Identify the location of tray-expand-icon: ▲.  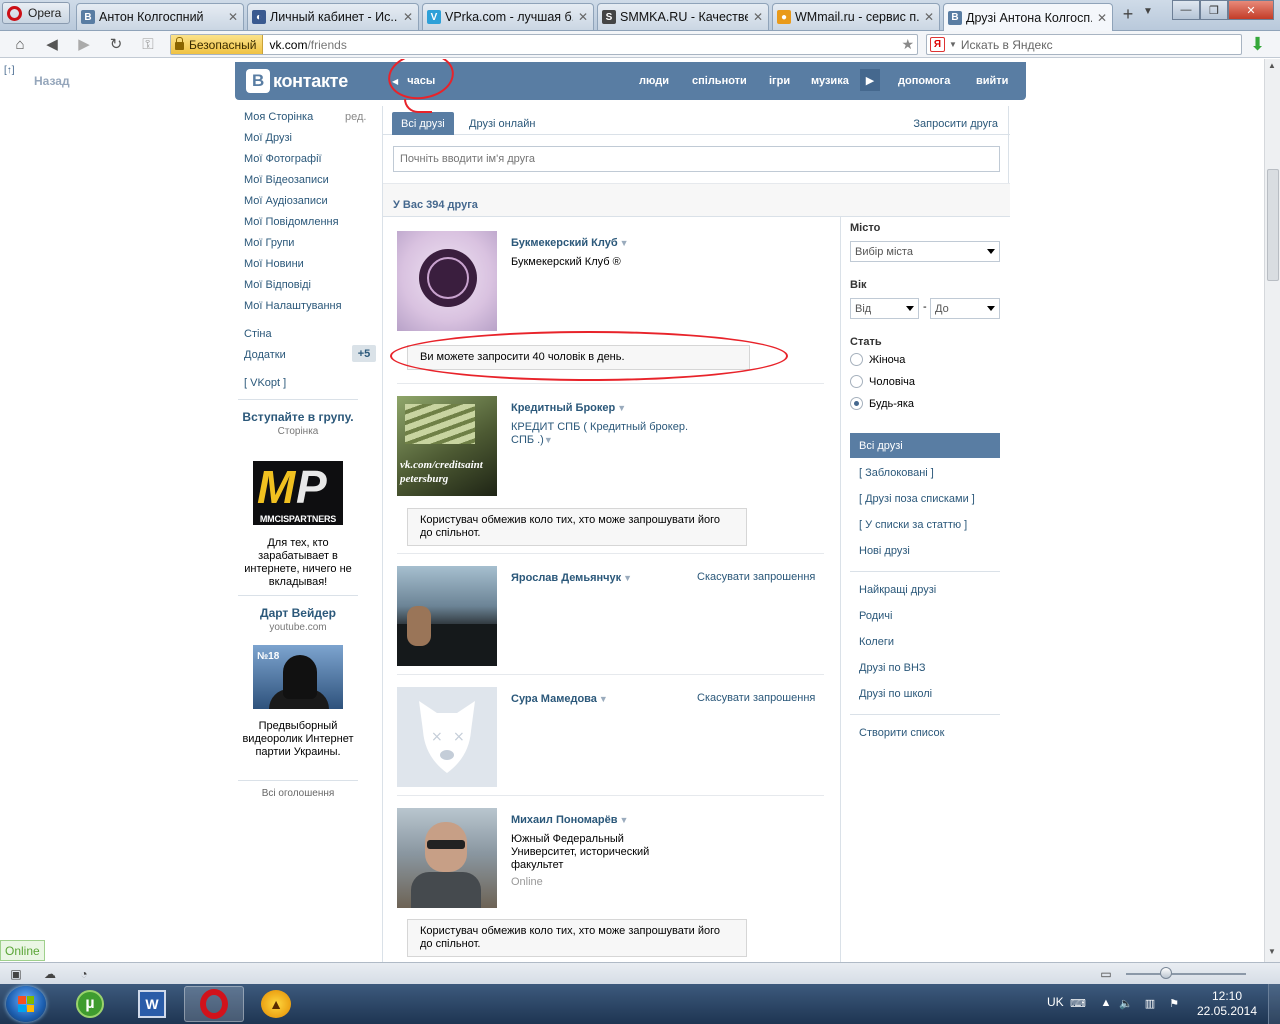
(1106, 1003).